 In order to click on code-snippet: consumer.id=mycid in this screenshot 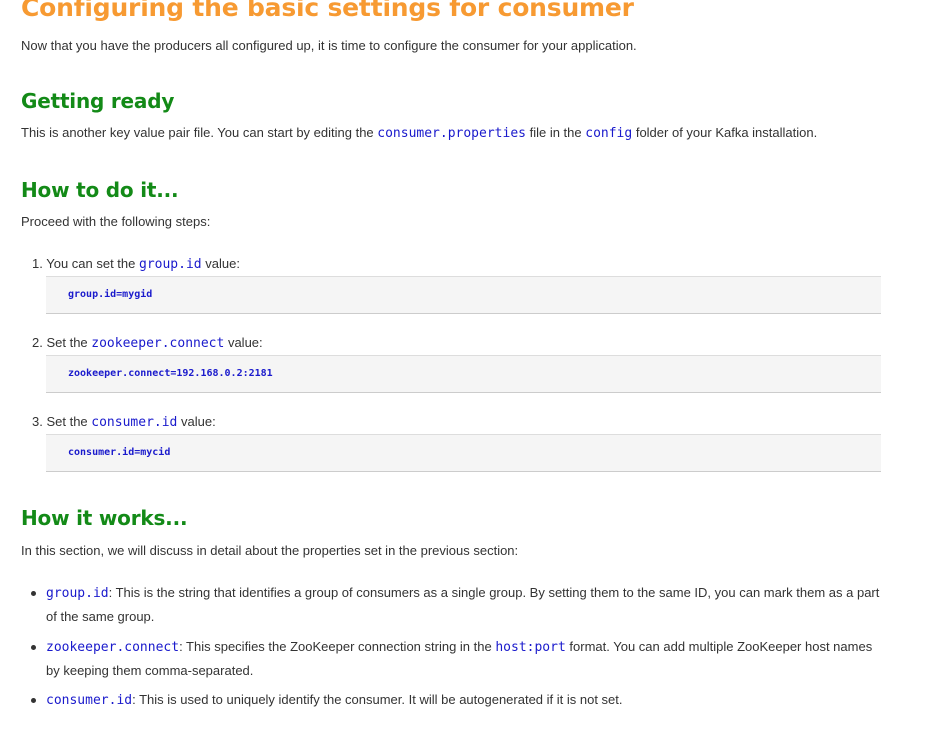, I will do `click(119, 452)`.